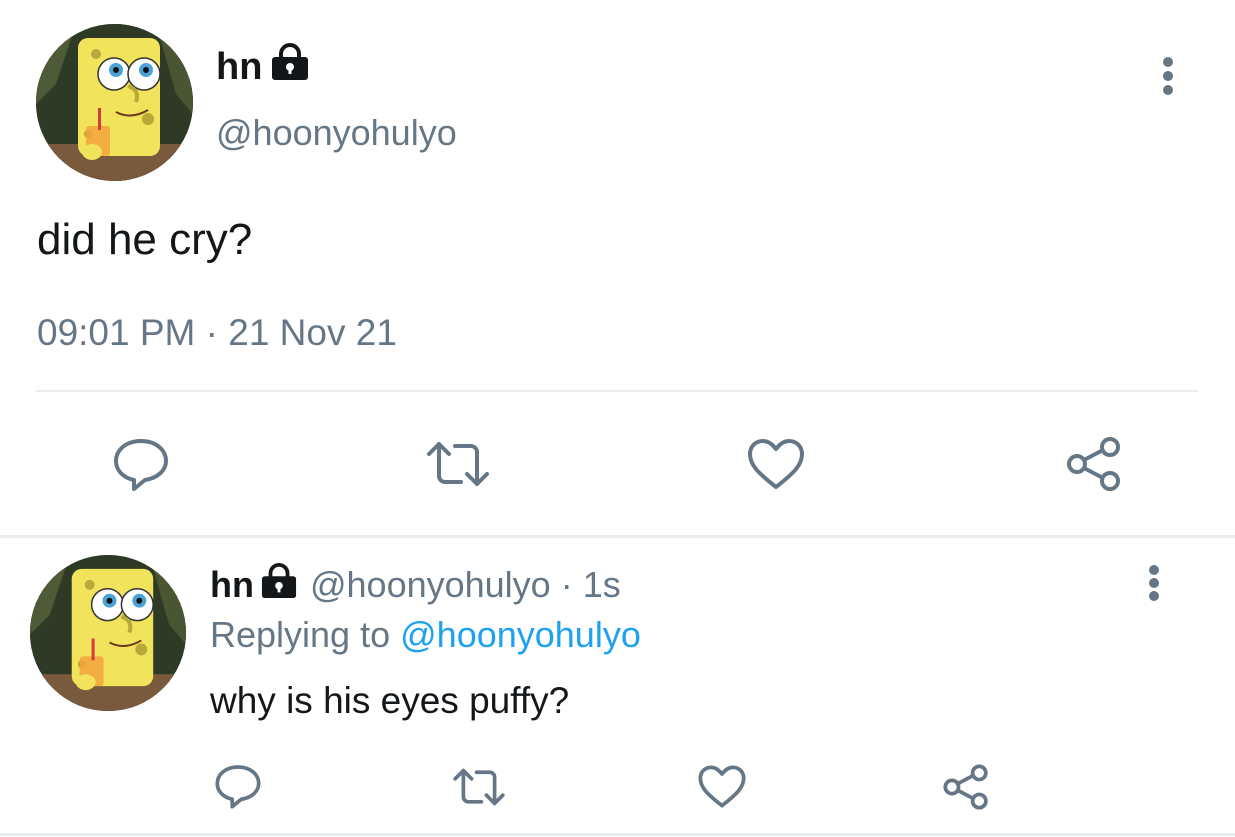 The width and height of the screenshot is (1235, 837). I want to click on display-name: hn, so click(263, 67).